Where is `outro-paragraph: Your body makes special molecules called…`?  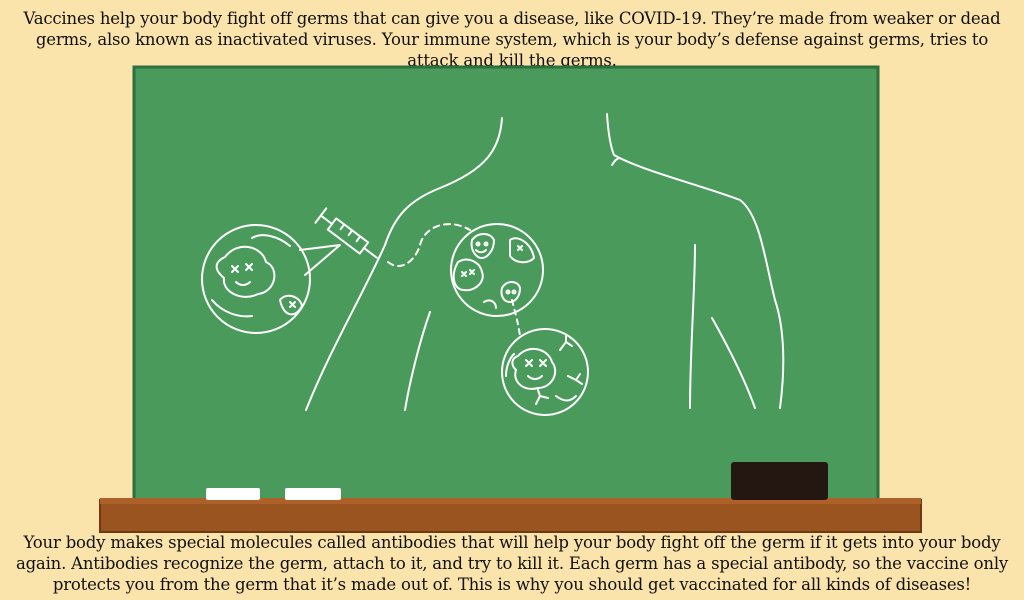 outro-paragraph: Your body makes special molecules called… is located at coordinates (512, 563).